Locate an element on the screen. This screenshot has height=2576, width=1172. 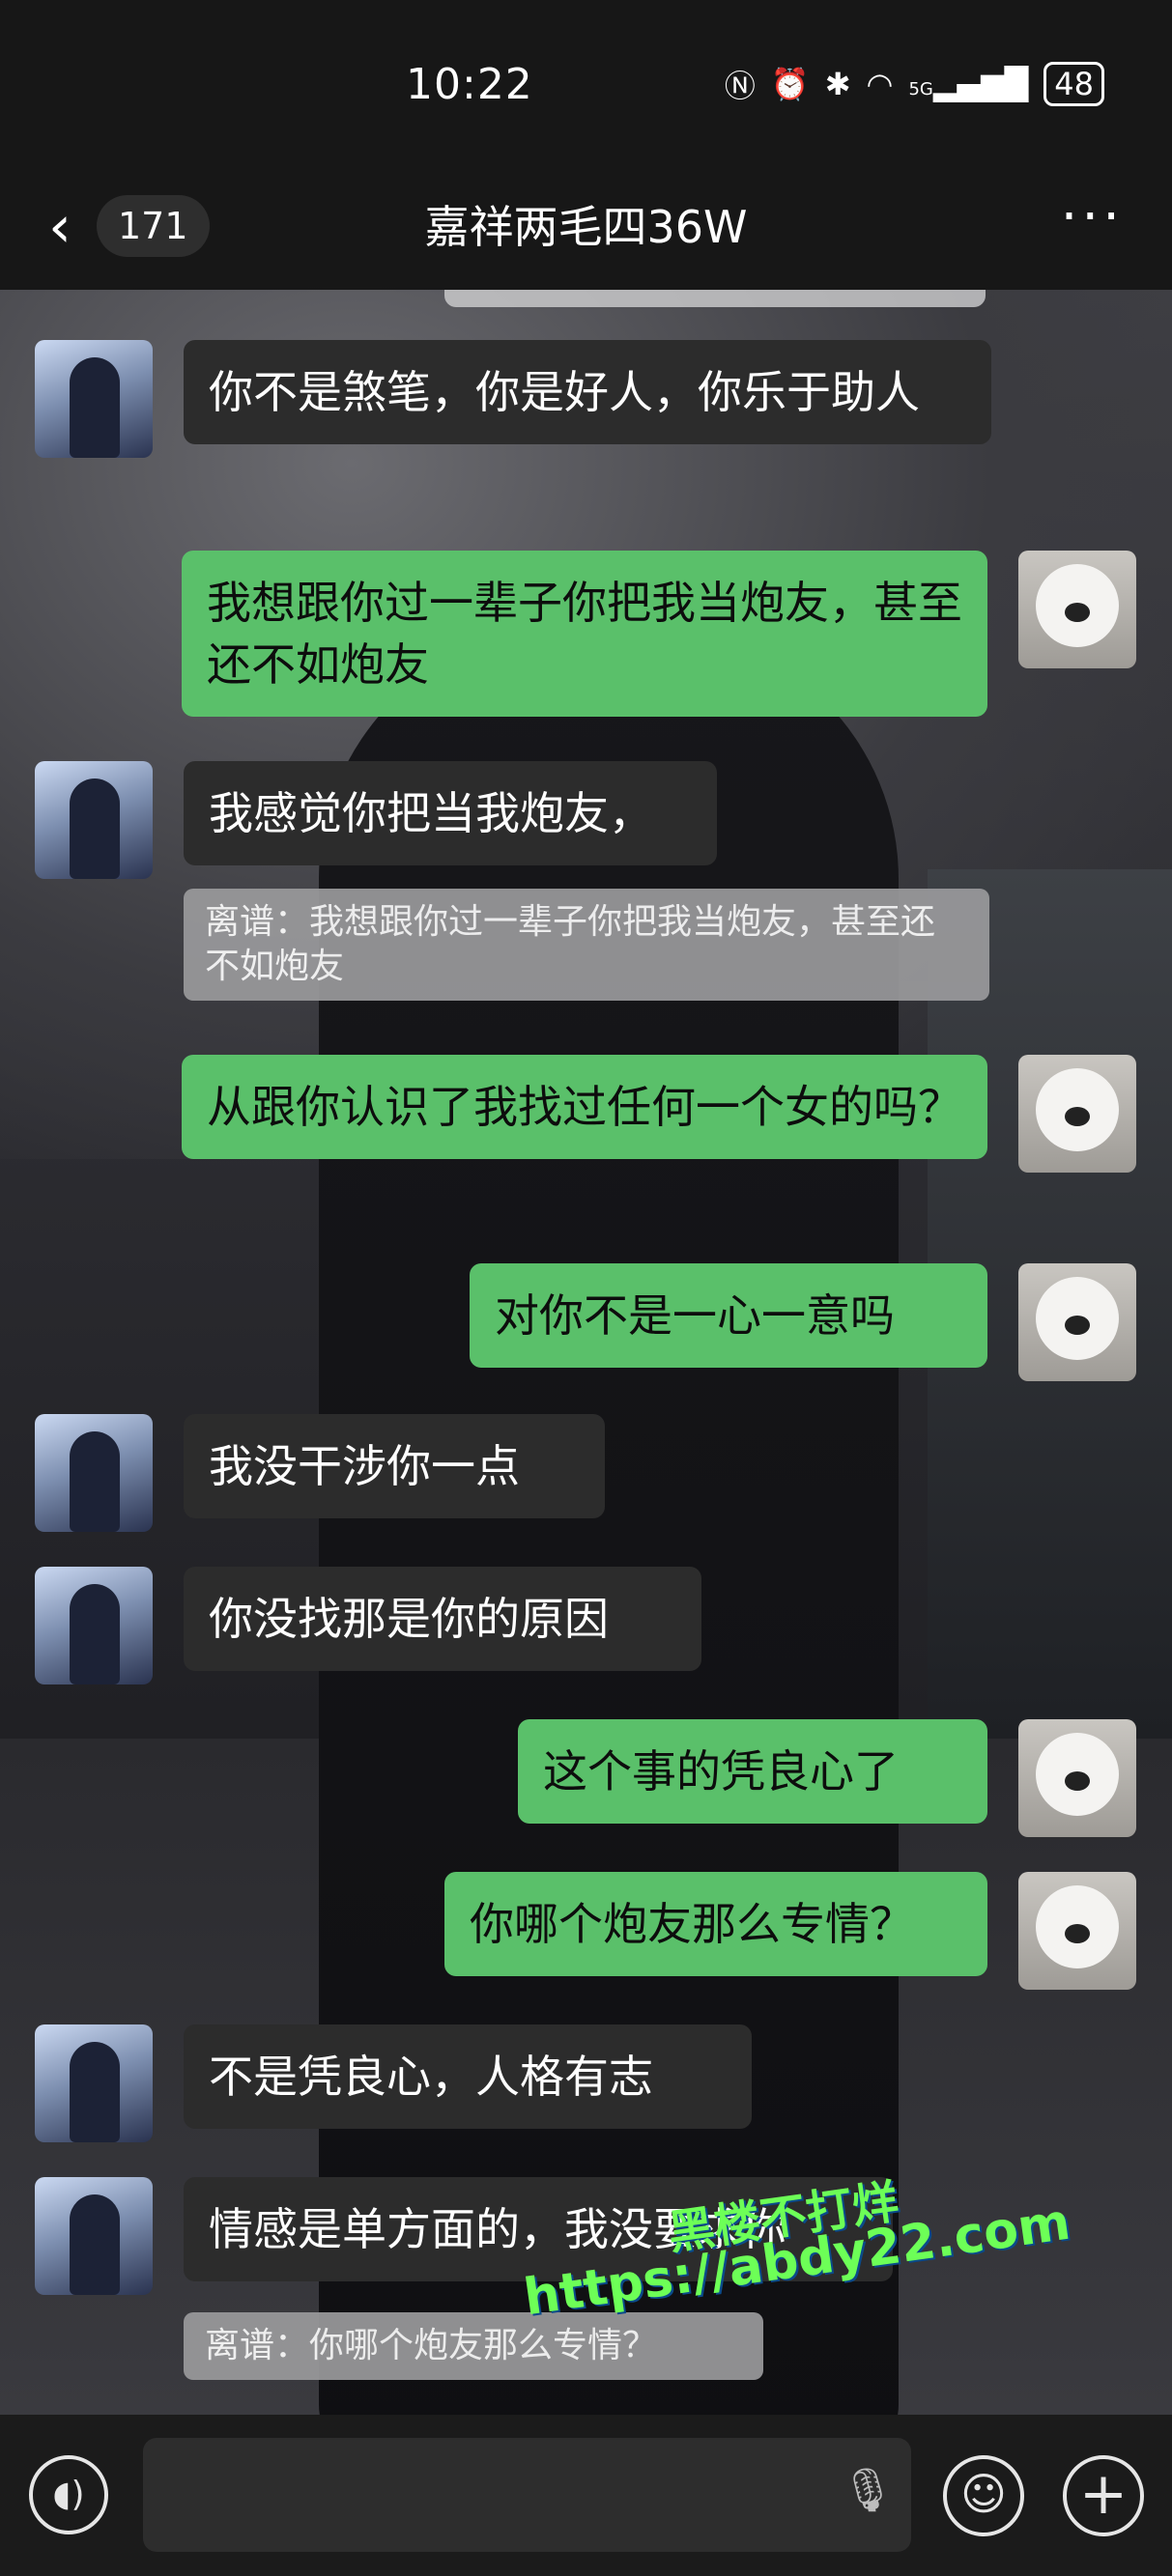
status-bar: 10:22 Ⓝ ⏰ ✱ ◠ 5G▂▄▆█ 48 is located at coordinates (586, 87).